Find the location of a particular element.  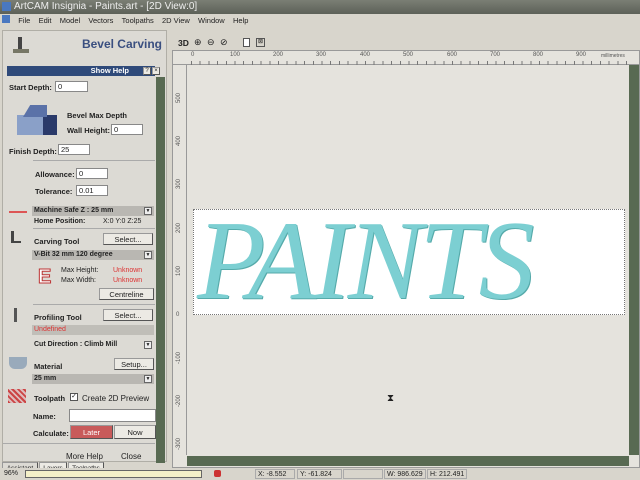

finish-depth-input: 25 is located at coordinates (74, 149).